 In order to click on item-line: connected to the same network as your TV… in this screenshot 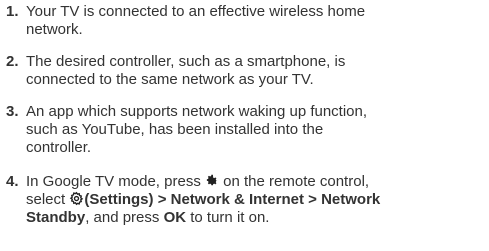, I will do `click(170, 79)`.